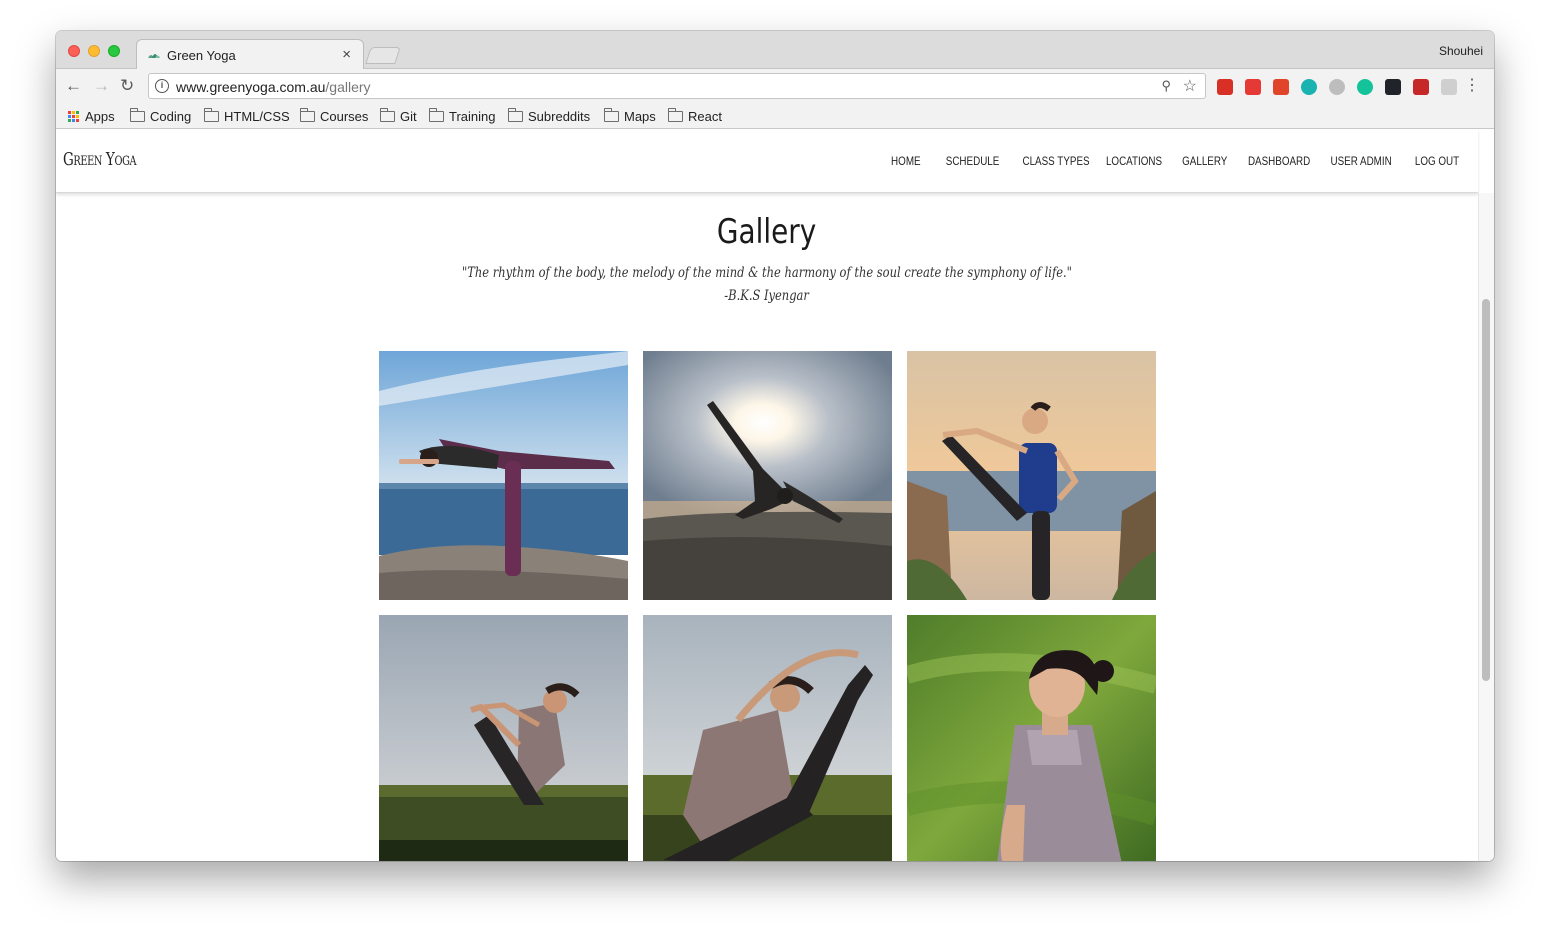 This screenshot has width=1550, height=941. Describe the element at coordinates (1360, 161) in the screenshot. I see `nav-user-admin: User Admin` at that location.